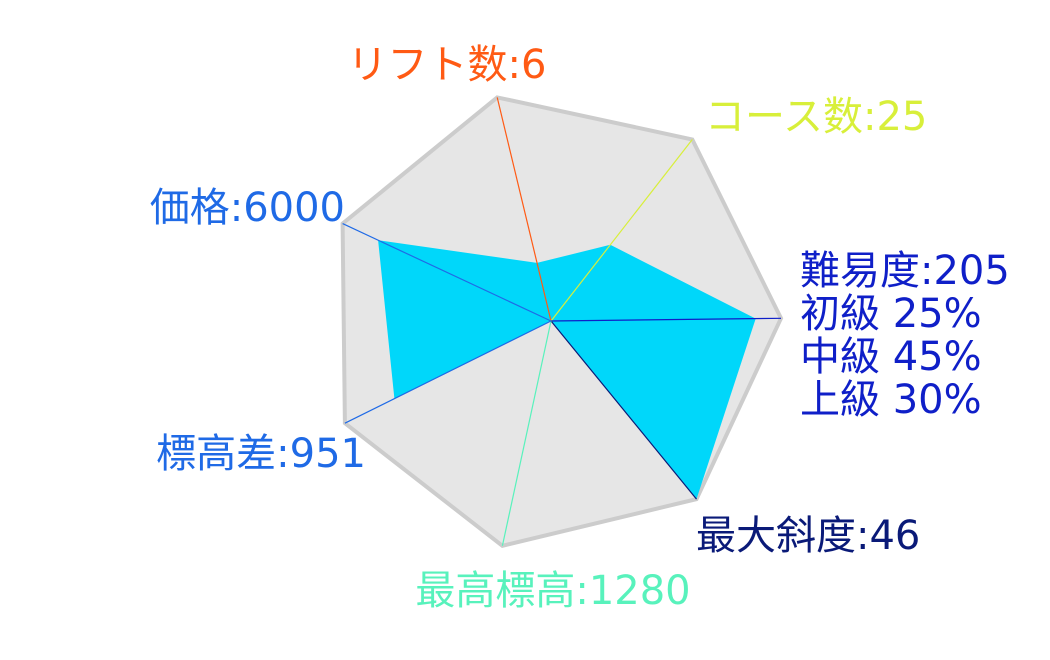 The image size is (1050, 660). I want to click on axis-label-7: 価格:6000, so click(247, 208).